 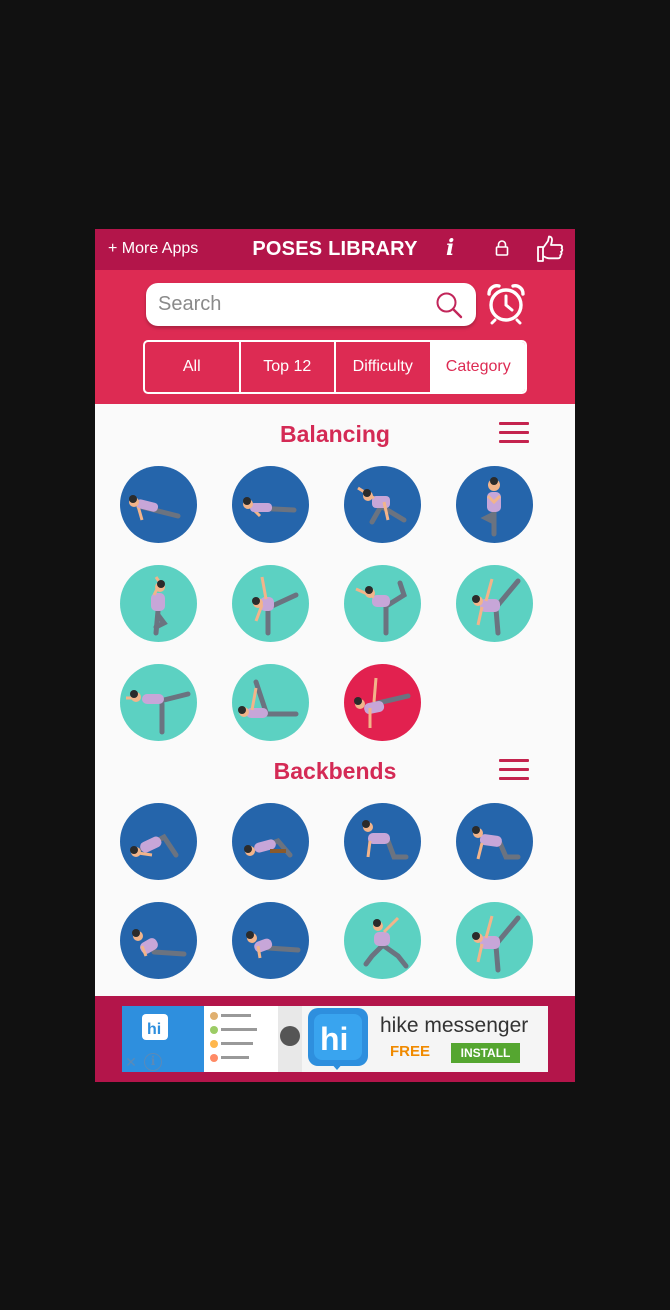 I want to click on pose-thumbnail-side-plank, so click(x=382, y=702).